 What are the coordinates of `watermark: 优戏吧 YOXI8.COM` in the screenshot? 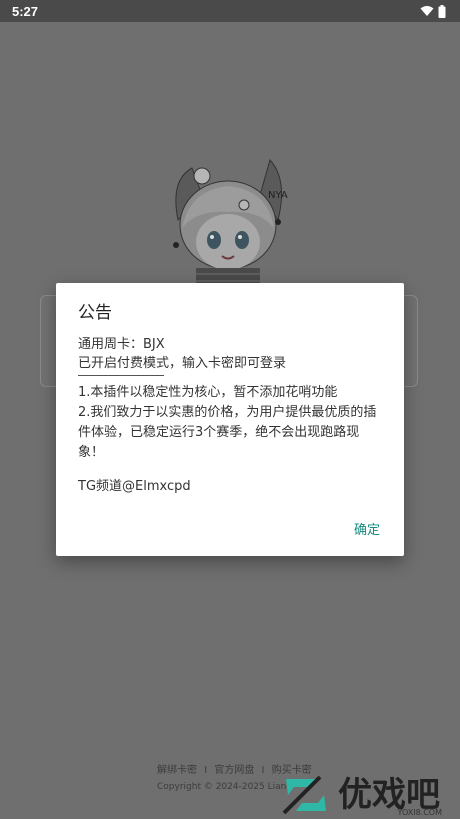 It's located at (370, 794).